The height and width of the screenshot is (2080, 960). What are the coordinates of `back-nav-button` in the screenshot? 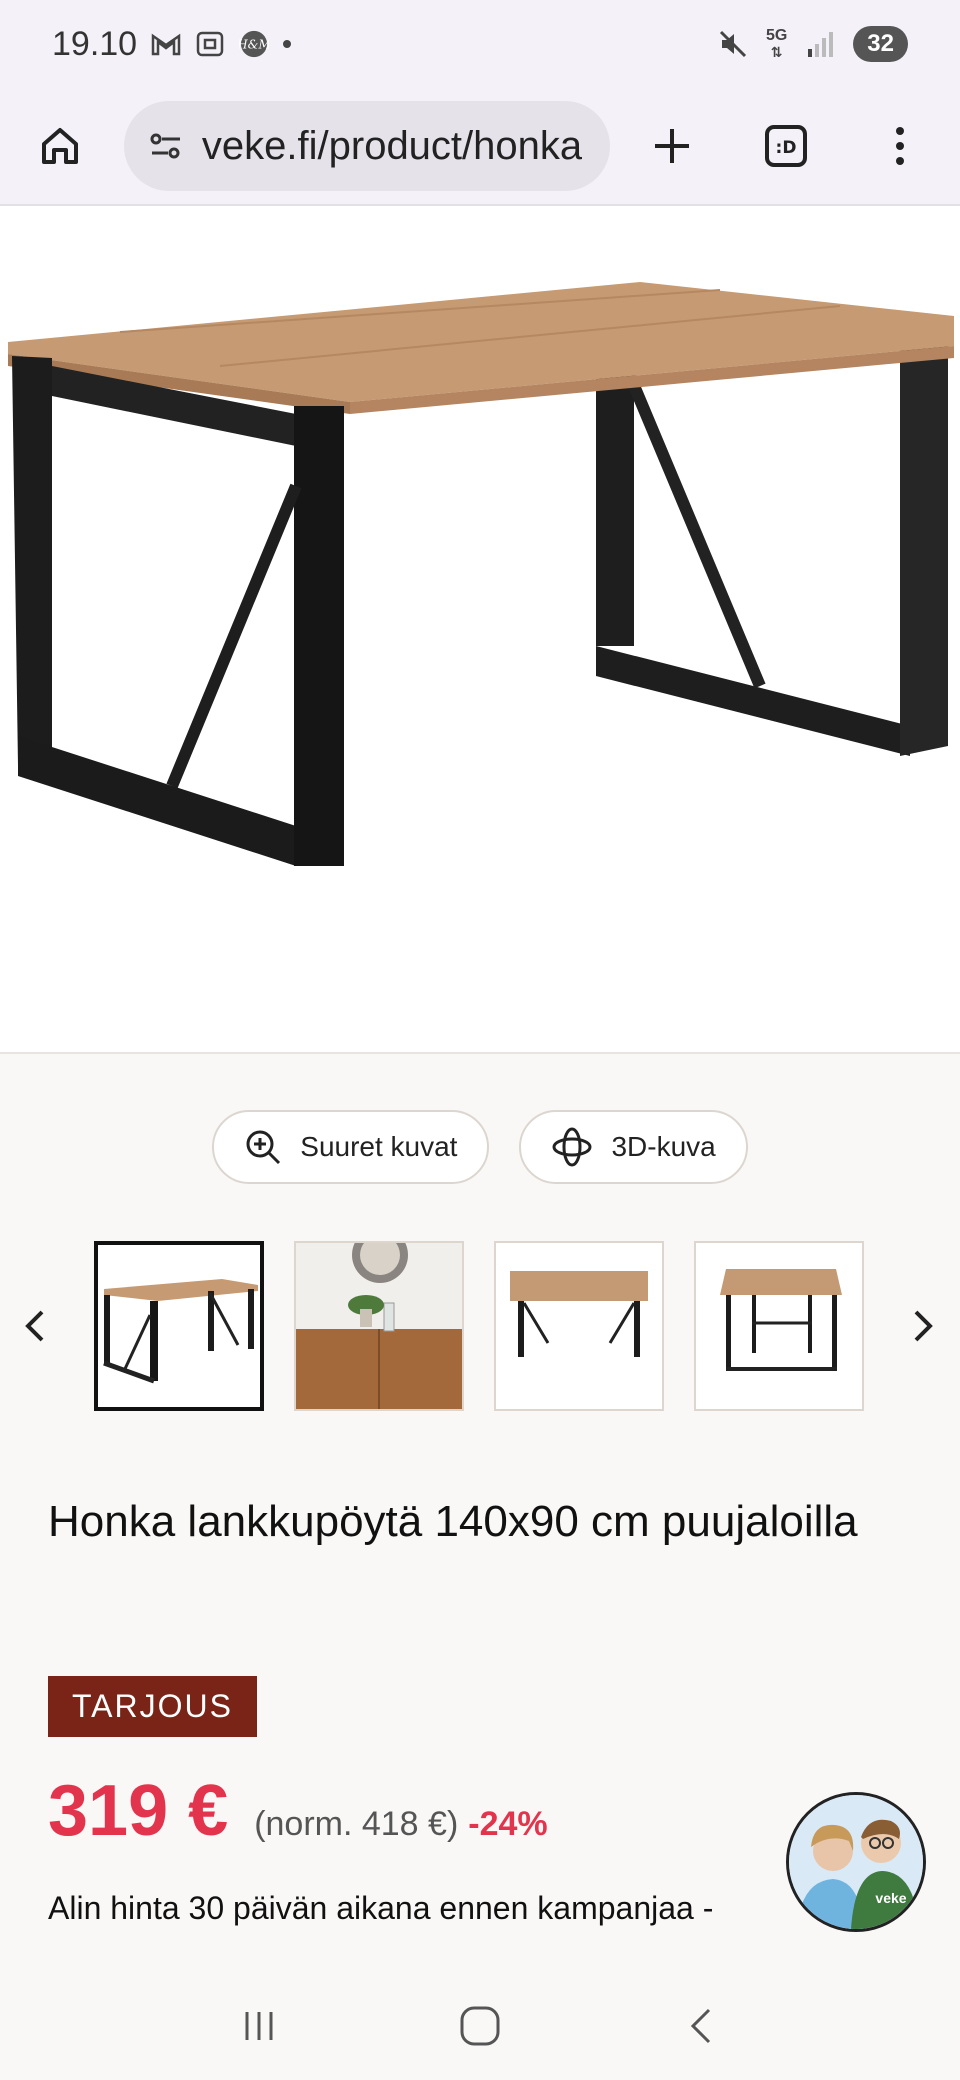 It's located at (701, 2028).